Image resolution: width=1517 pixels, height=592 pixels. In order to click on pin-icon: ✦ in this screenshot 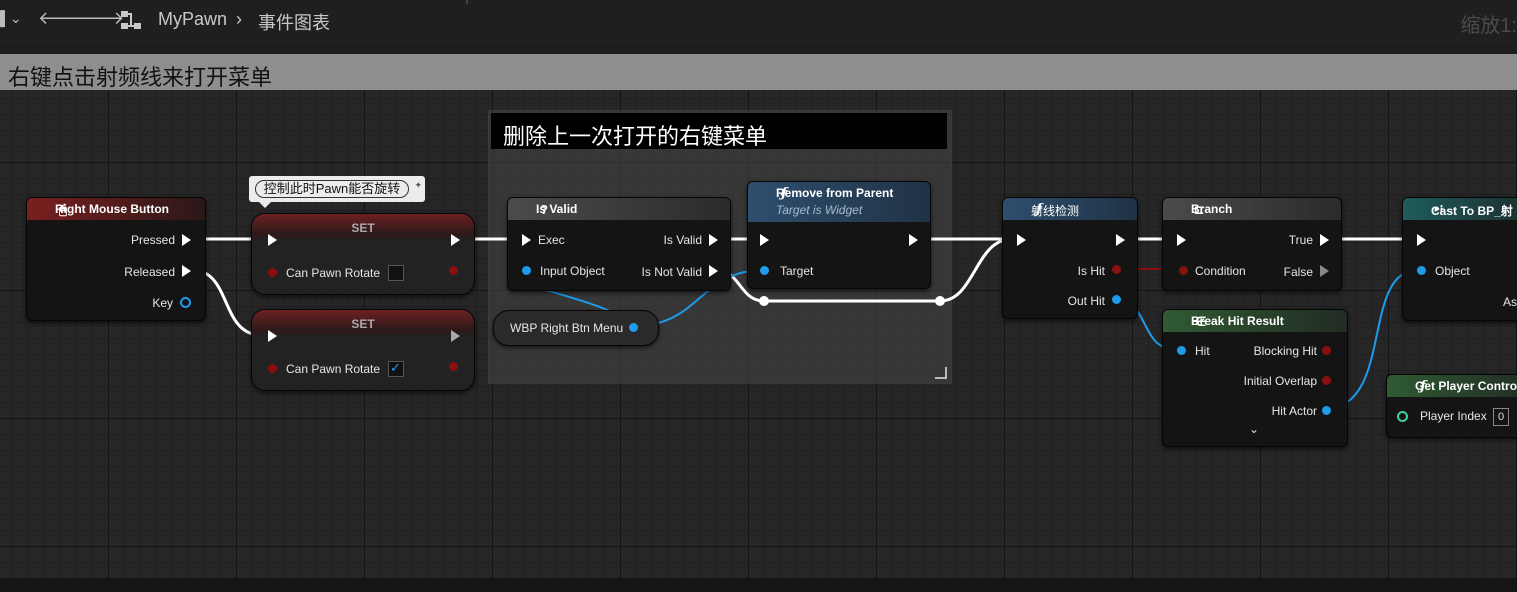, I will do `click(418, 185)`.